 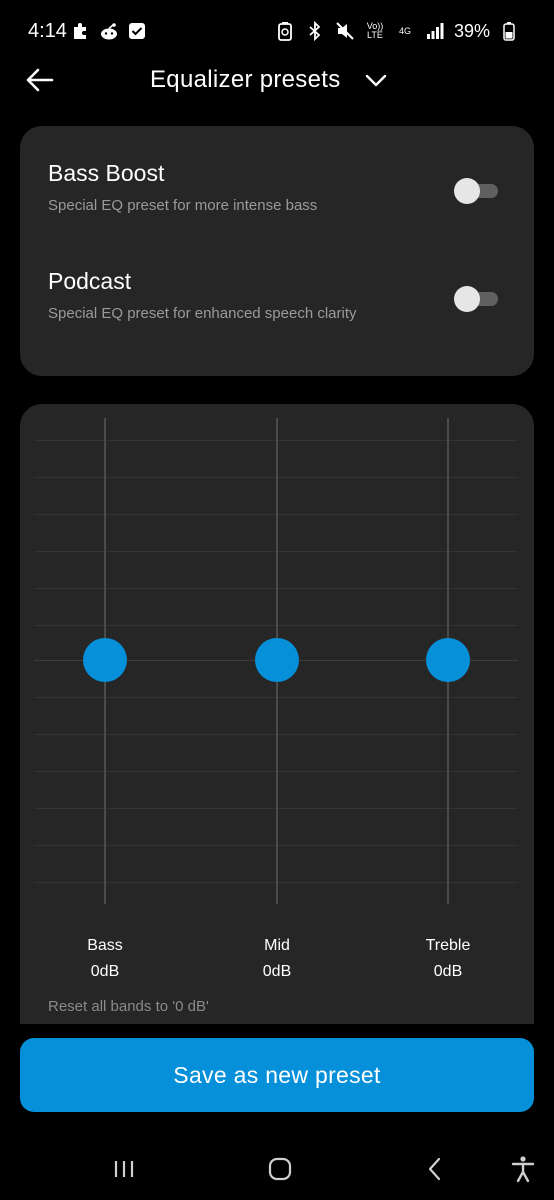 What do you see at coordinates (277, 971) in the screenshot?
I see `mid-value: 0dB` at bounding box center [277, 971].